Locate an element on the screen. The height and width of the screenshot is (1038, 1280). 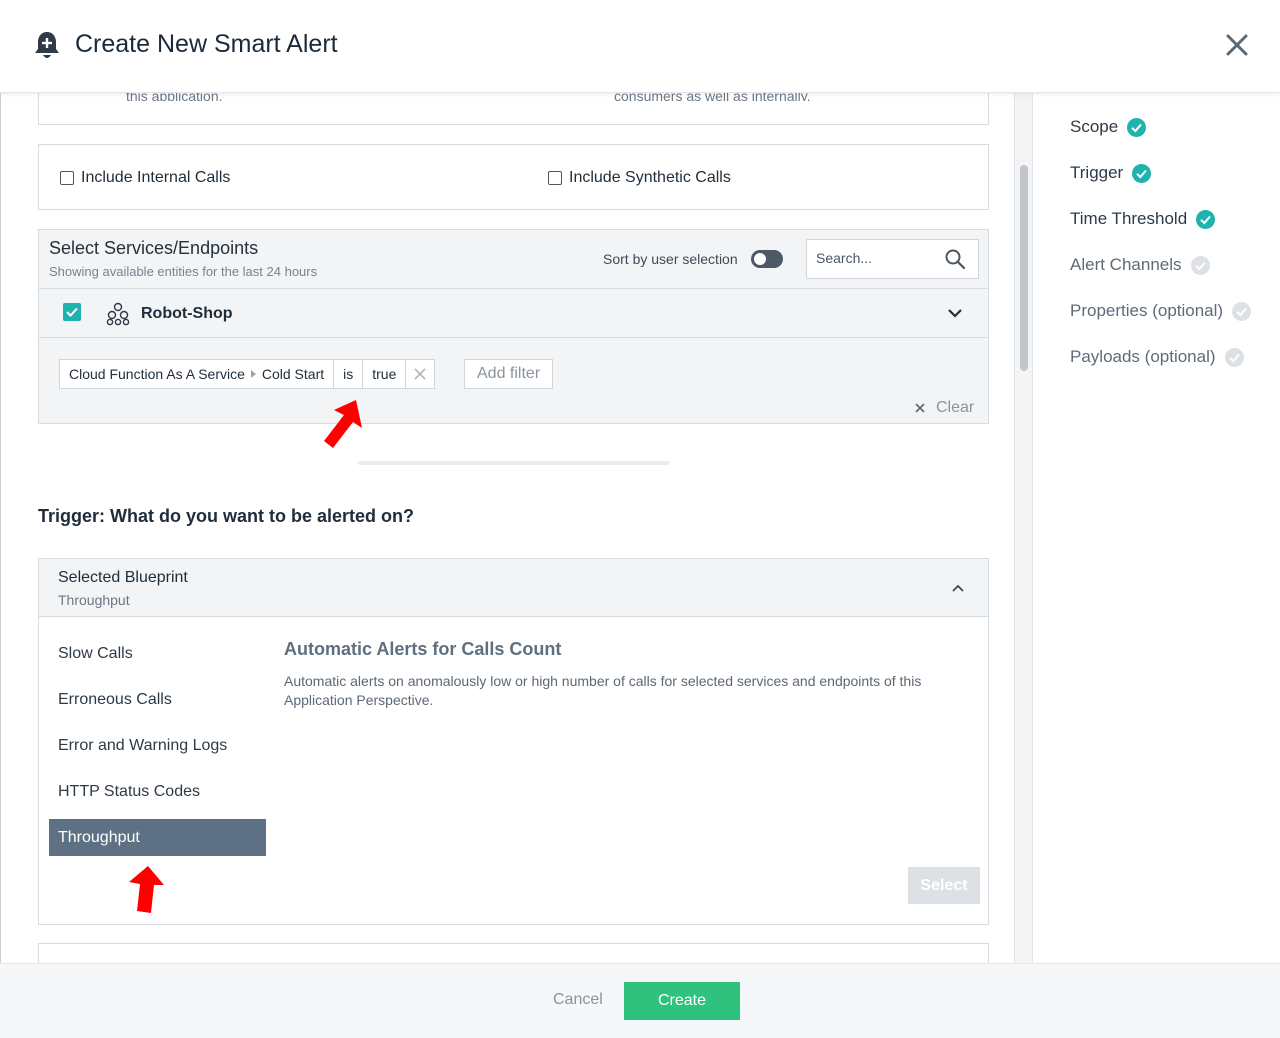
blueprint-item-throughput: Throughput is located at coordinates (157, 837).